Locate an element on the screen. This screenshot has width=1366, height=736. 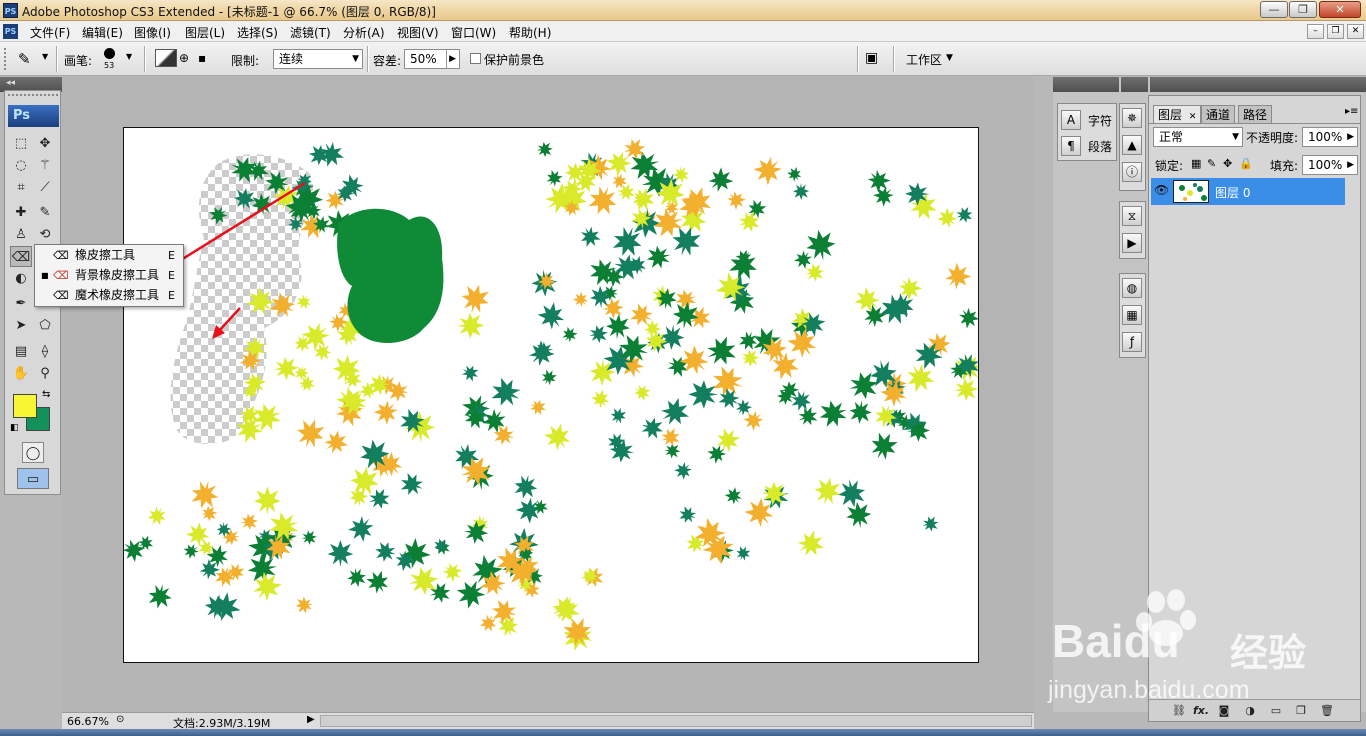
sampling-swatch-icon: ▪ is located at coordinates (202, 58).